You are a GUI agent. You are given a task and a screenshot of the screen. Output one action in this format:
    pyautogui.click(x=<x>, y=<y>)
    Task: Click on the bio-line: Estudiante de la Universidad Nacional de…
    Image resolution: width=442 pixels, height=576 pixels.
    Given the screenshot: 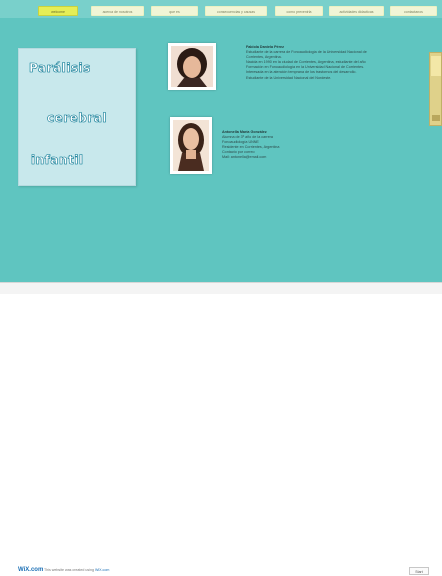 What is the action you would take?
    pyautogui.click(x=289, y=77)
    